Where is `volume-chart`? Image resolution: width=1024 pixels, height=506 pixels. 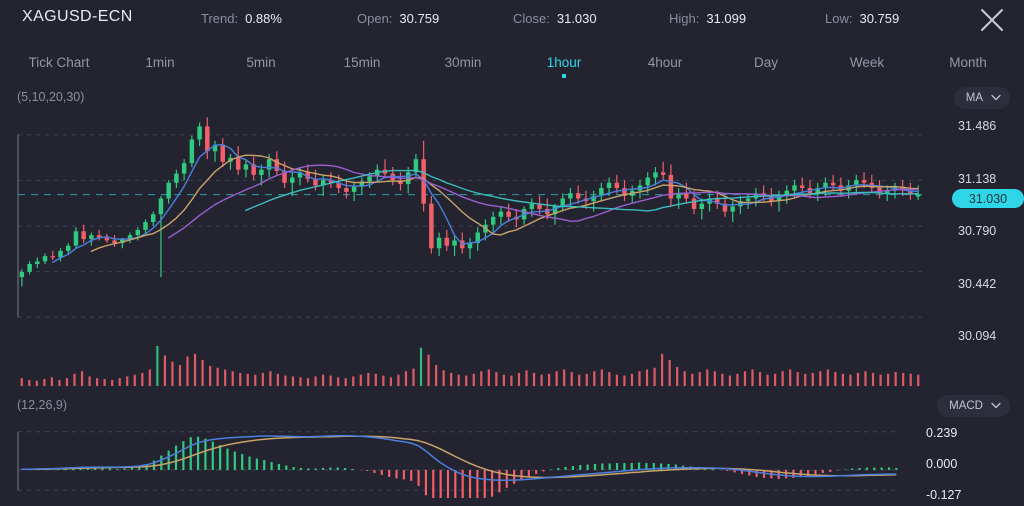
volume-chart is located at coordinates (465, 364).